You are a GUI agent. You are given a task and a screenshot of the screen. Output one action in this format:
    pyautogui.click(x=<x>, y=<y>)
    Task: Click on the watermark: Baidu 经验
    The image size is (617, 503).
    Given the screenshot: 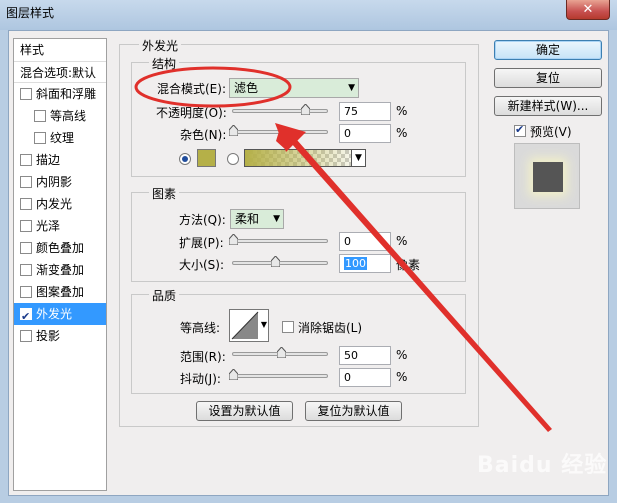 What is the action you would take?
    pyautogui.click(x=542, y=465)
    